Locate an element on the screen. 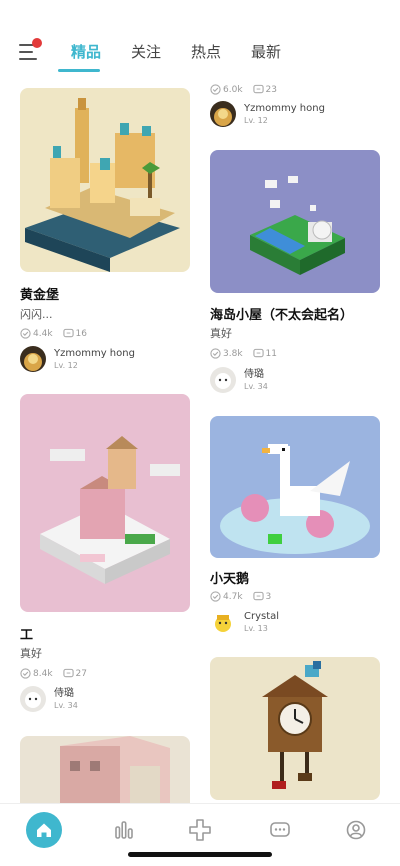 The image size is (400, 866). like-count: 3.8k is located at coordinates (233, 353).